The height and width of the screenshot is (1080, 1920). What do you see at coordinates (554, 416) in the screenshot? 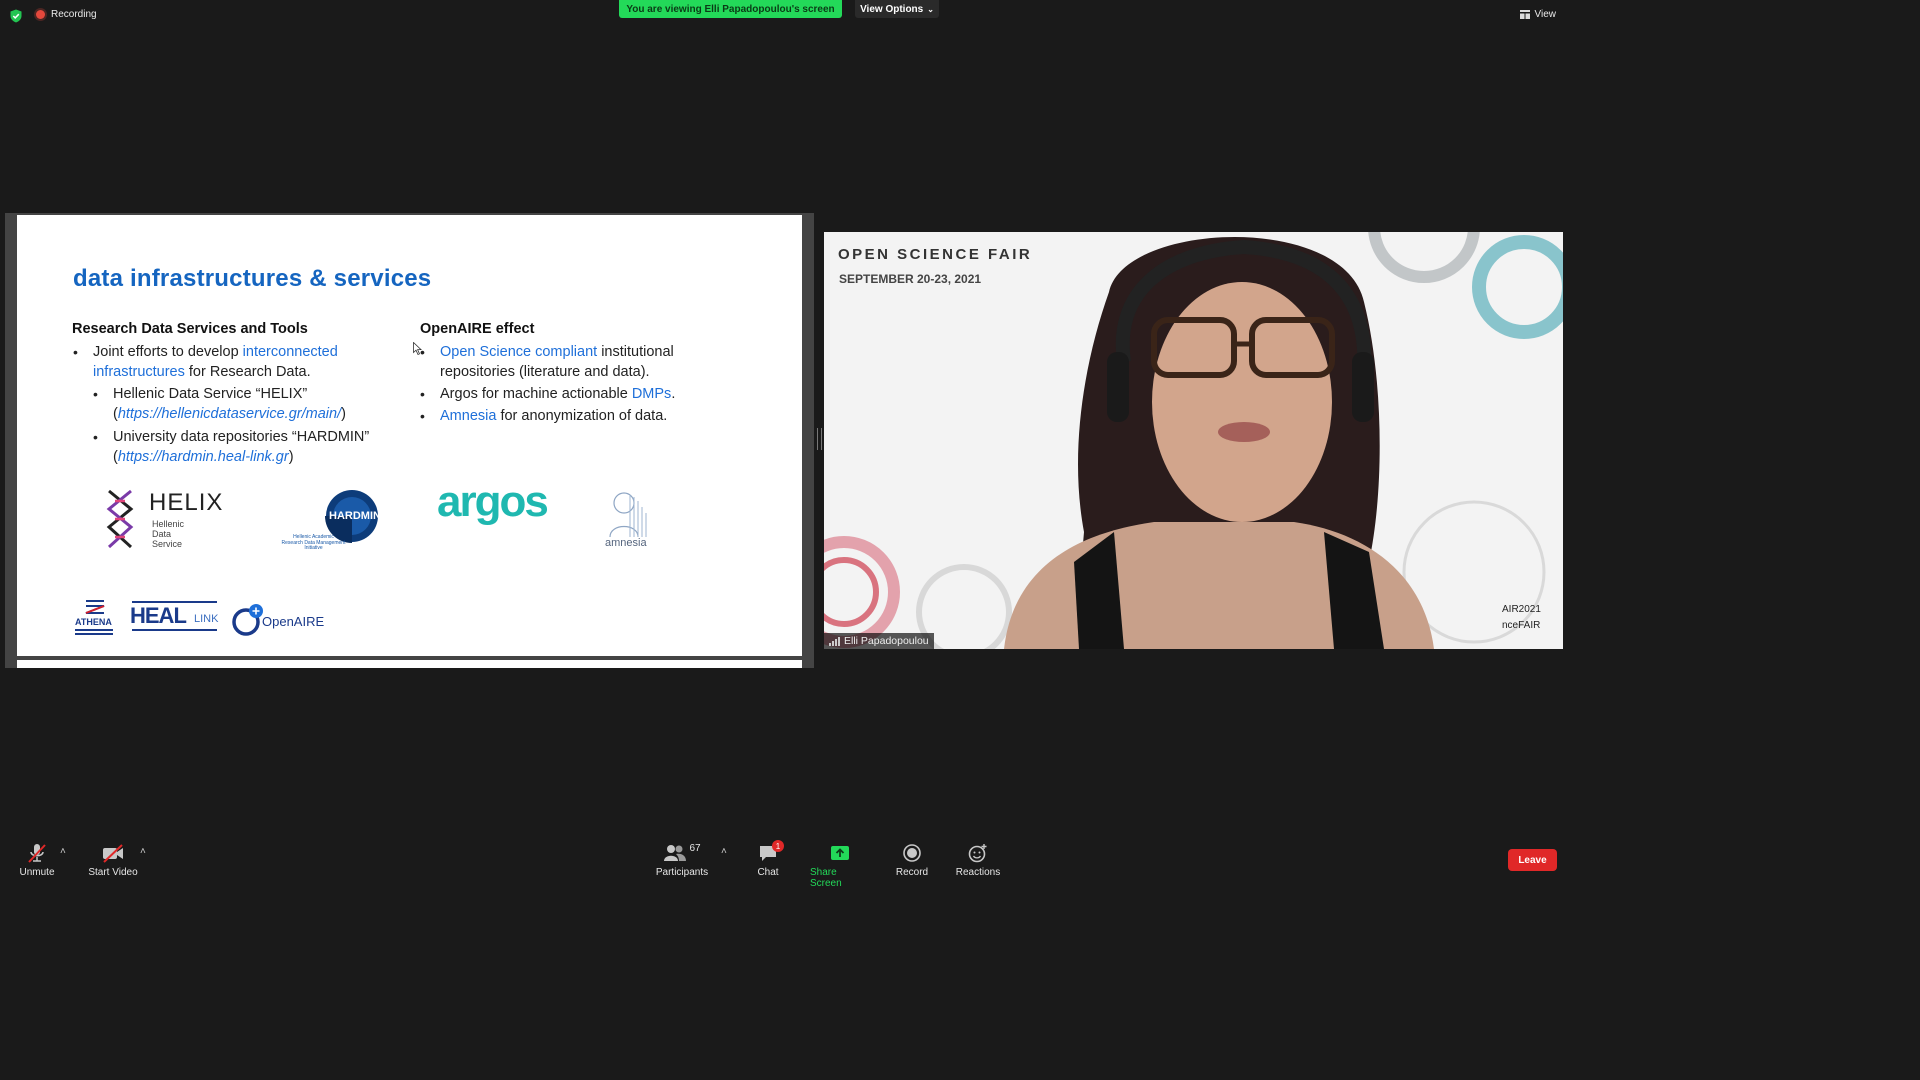
I see `right-bullet-3: Amnesia for anonymization of data.` at bounding box center [554, 416].